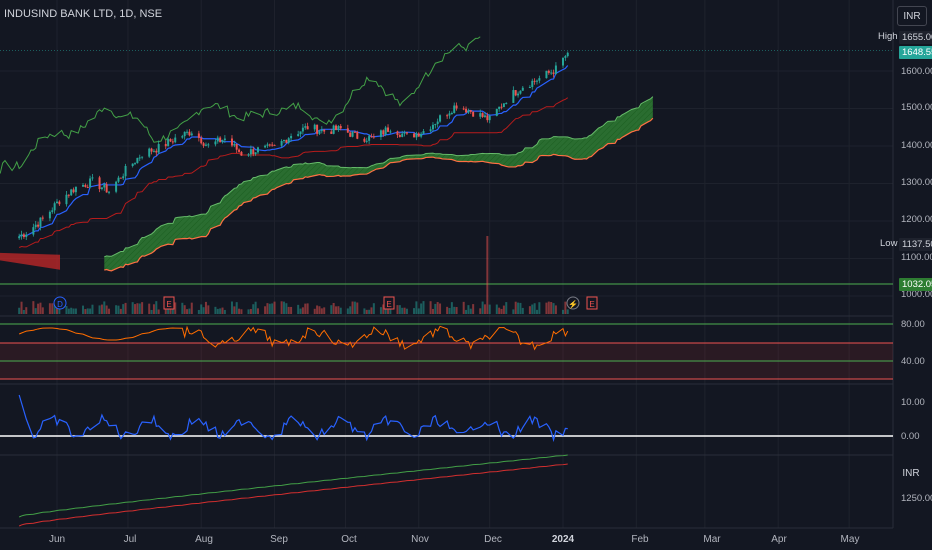 The image size is (932, 550). What do you see at coordinates (293, 486) in the screenshot?
I see `lower-curve-green` at bounding box center [293, 486].